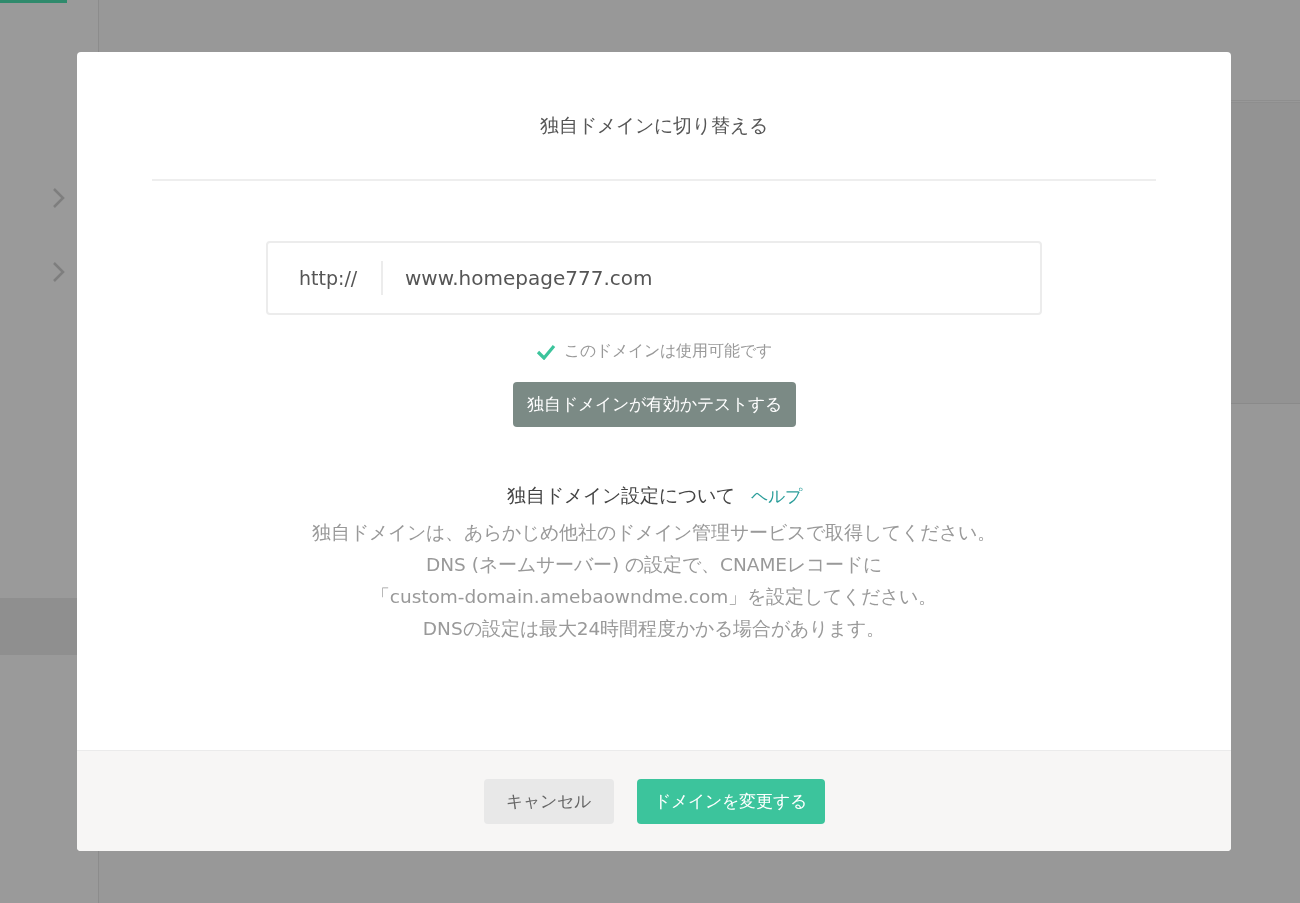 The height and width of the screenshot is (903, 1300). I want to click on domain-field: http:// www.homepage777.com, so click(654, 278).